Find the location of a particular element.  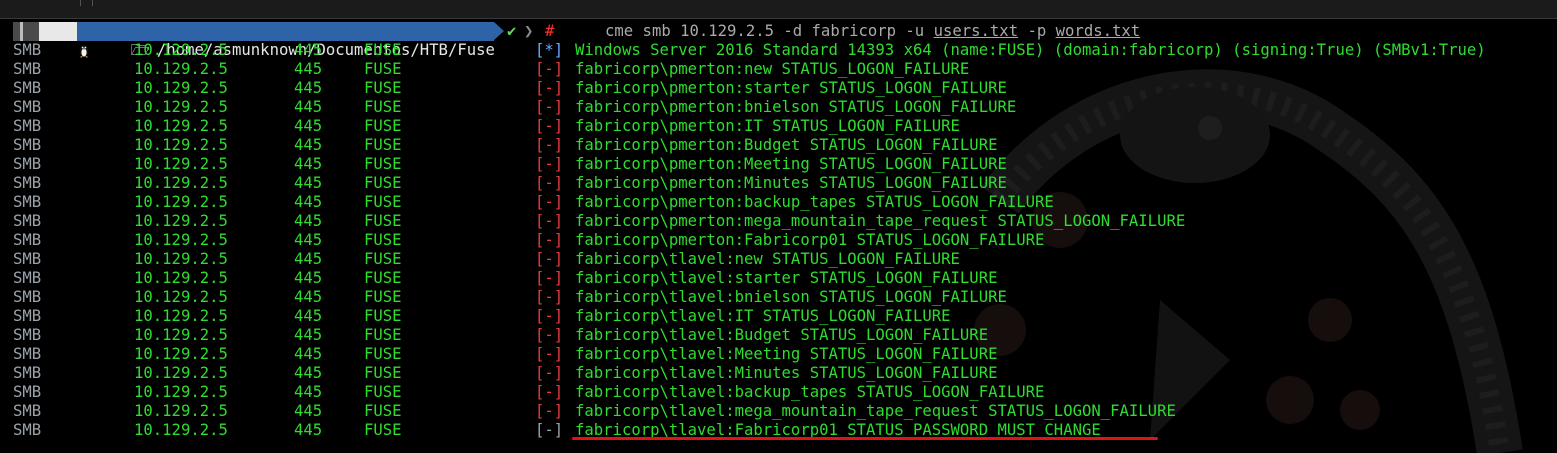

highlight-underline is located at coordinates (865, 438).